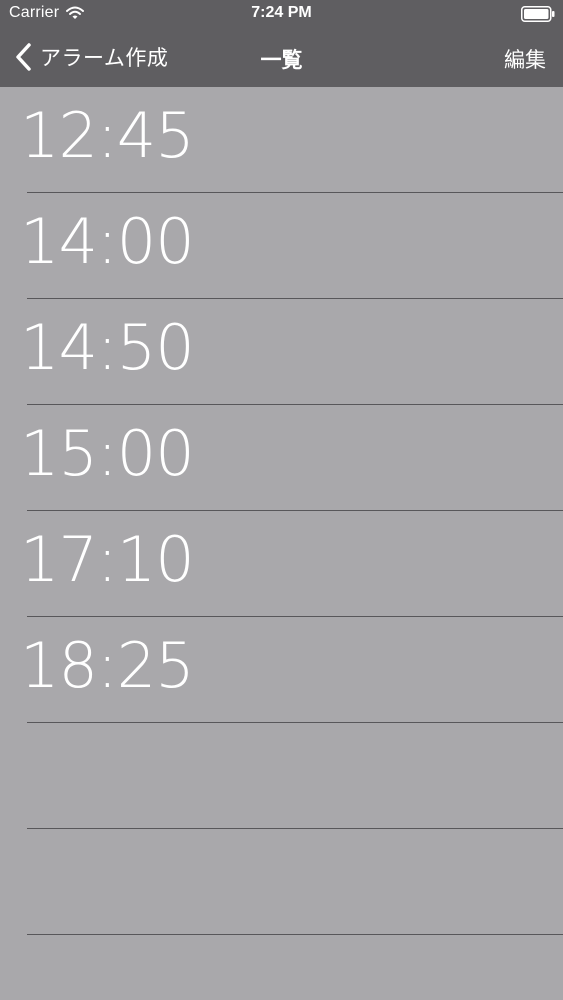 This screenshot has width=563, height=1000. I want to click on alarm-row: 12:45, so click(291, 140).